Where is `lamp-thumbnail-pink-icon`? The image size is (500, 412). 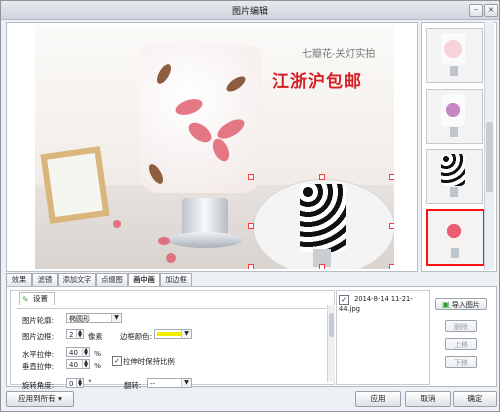 lamp-thumbnail-pink-icon is located at coordinates (453, 49).